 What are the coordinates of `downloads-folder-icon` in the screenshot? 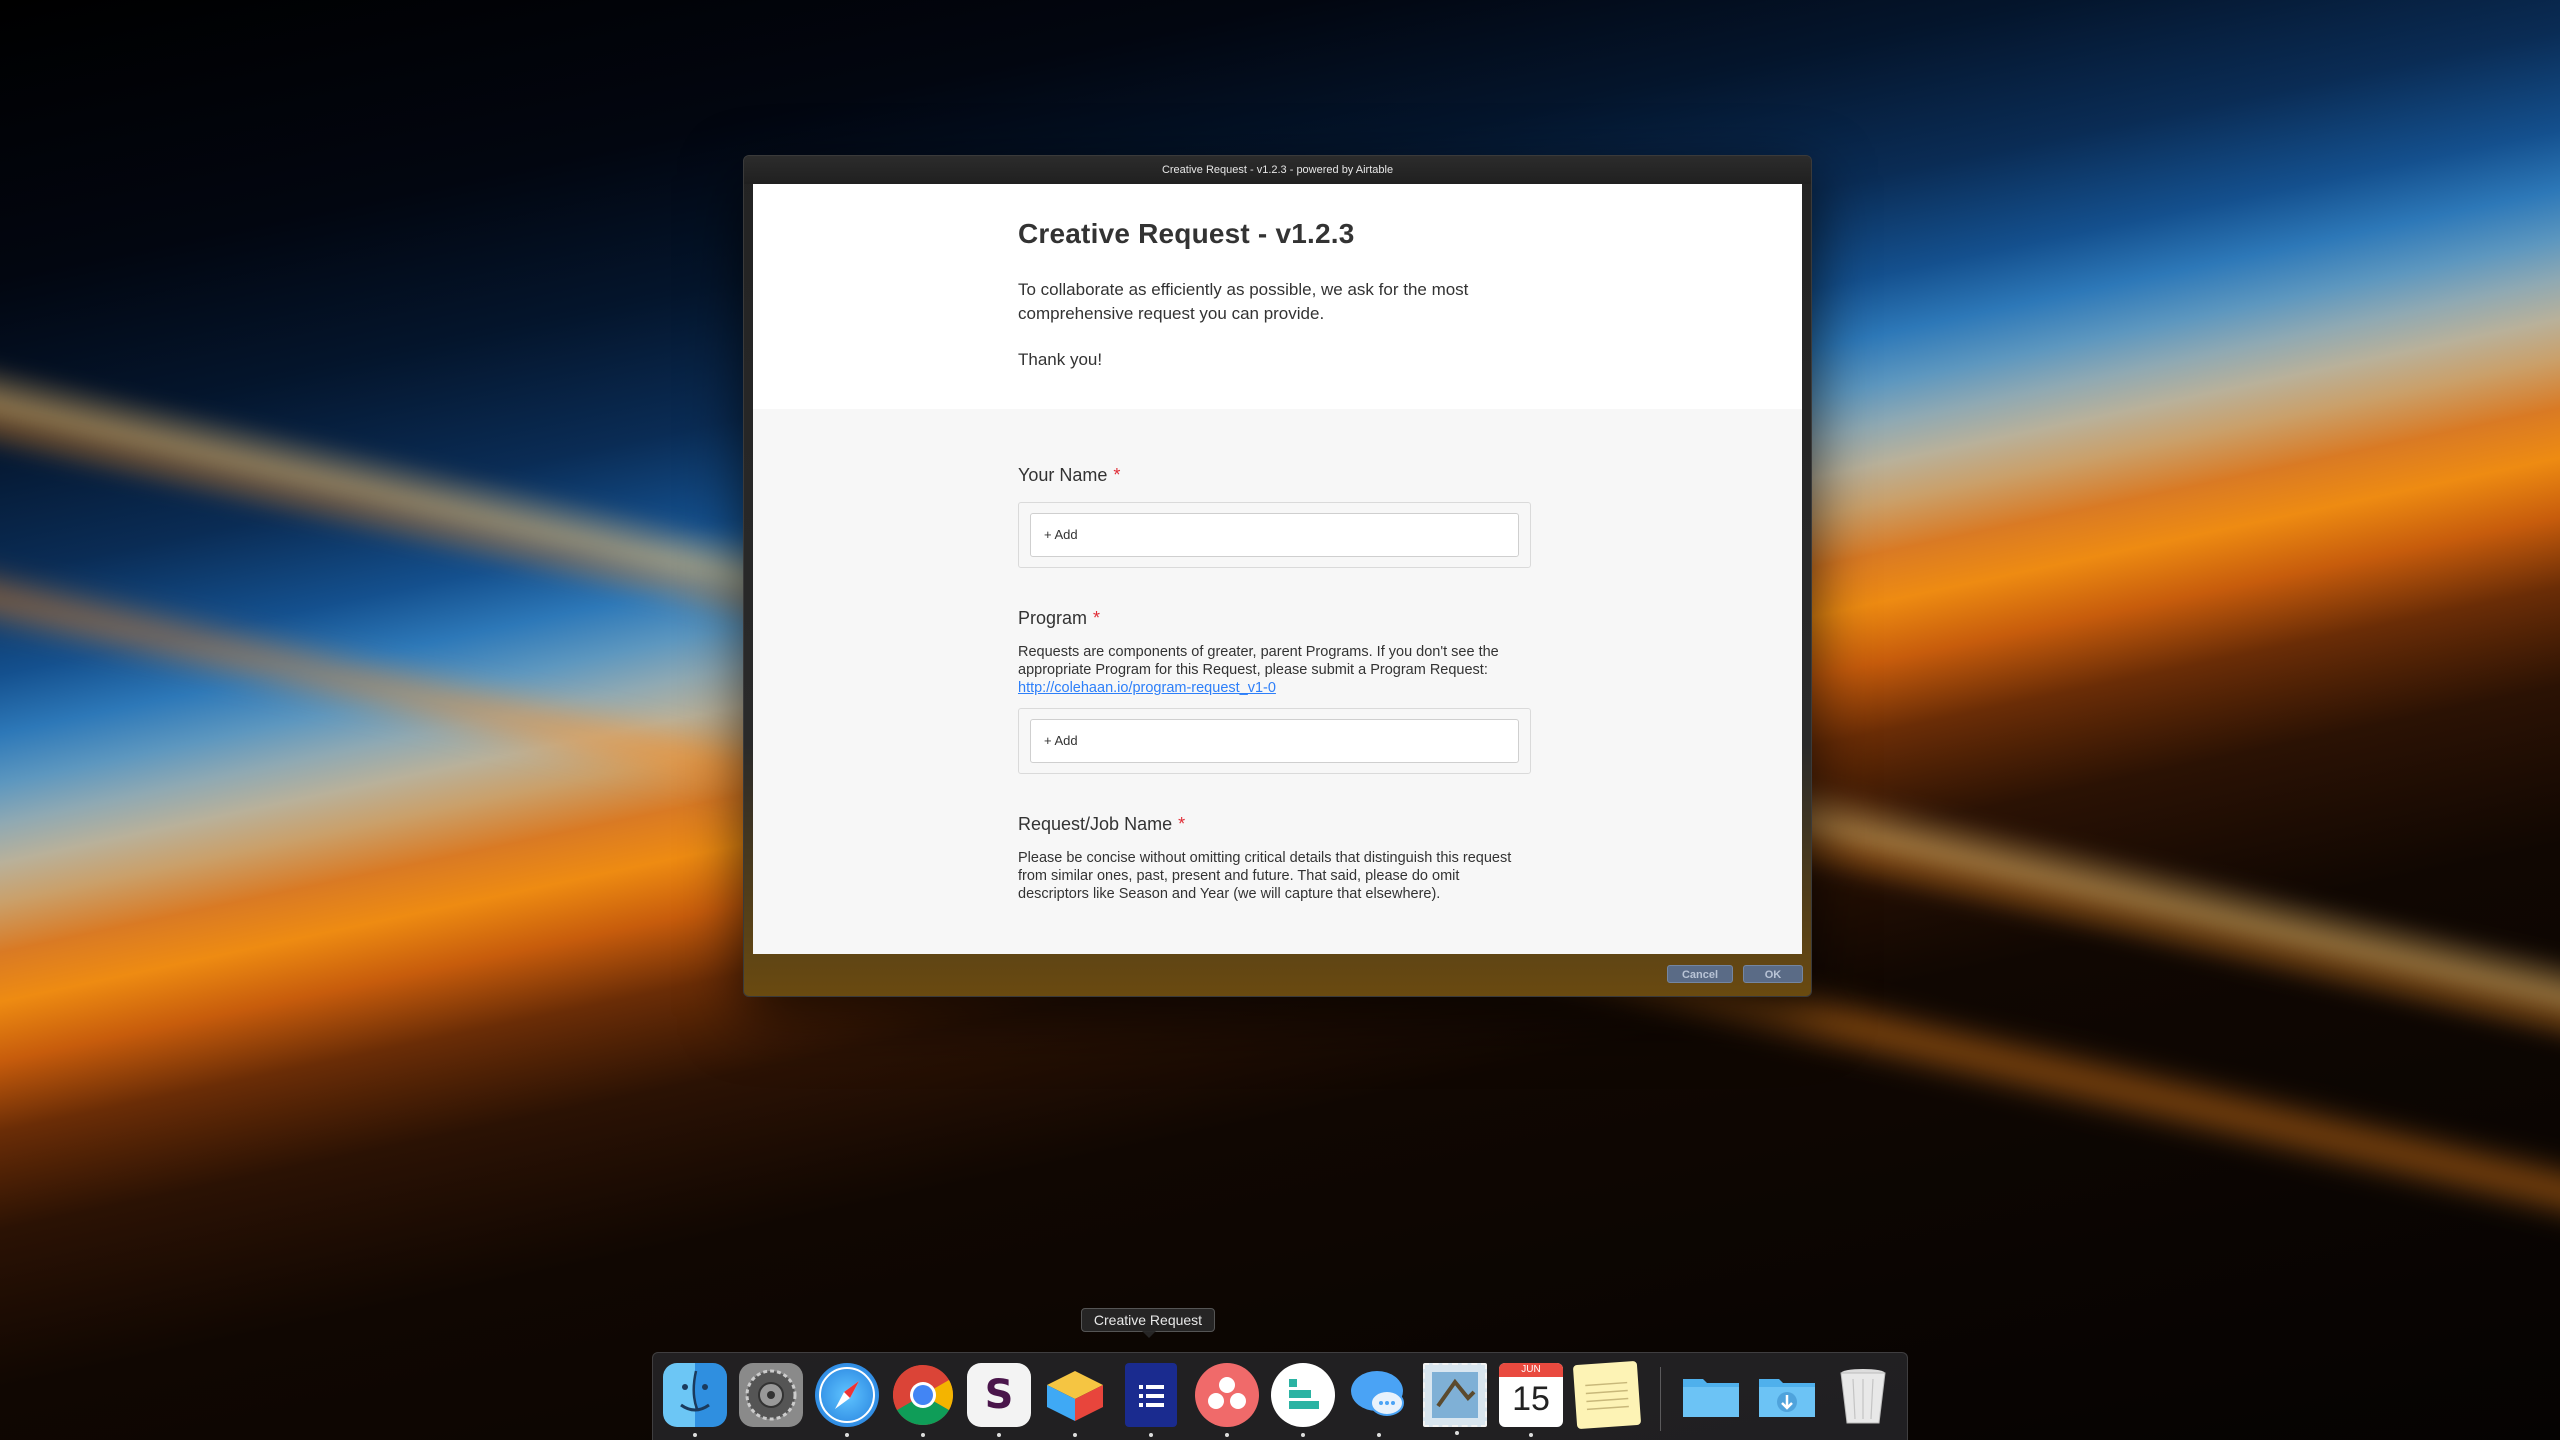 It's located at (1787, 1395).